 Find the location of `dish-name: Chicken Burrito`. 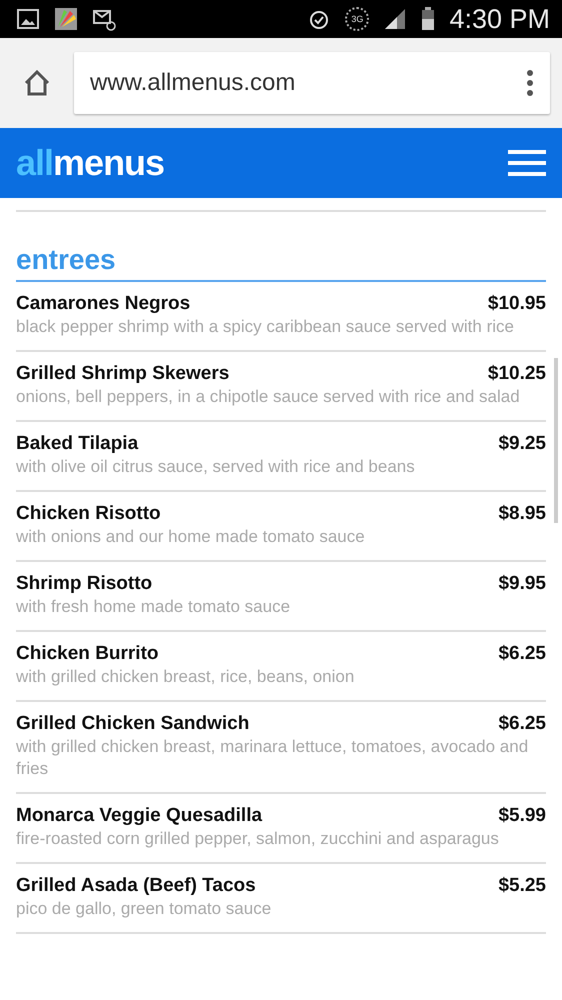

dish-name: Chicken Burrito is located at coordinates (87, 654).